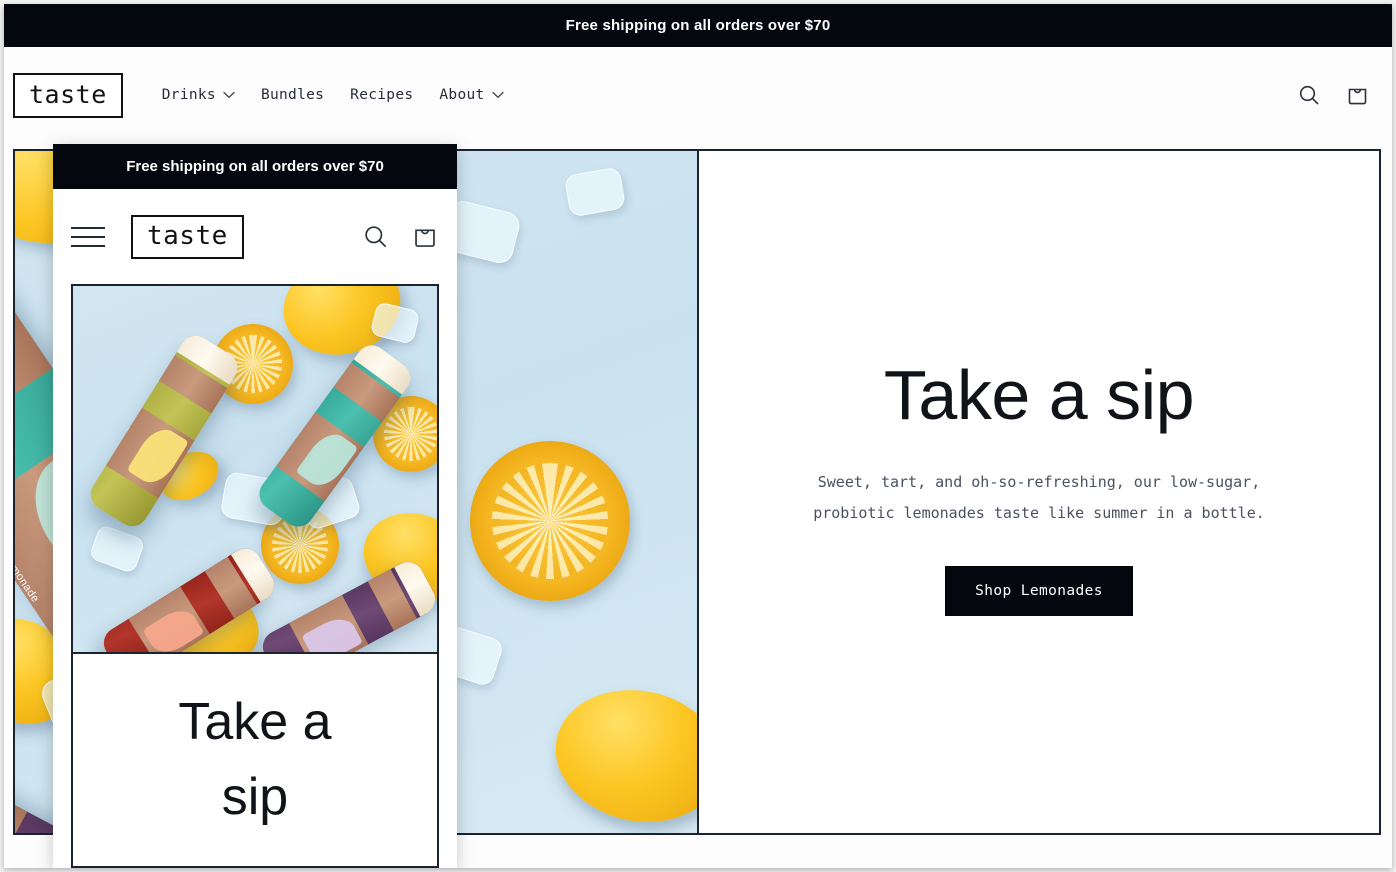  What do you see at coordinates (164, 431) in the screenshot?
I see `bottle-spicy-lemonade` at bounding box center [164, 431].